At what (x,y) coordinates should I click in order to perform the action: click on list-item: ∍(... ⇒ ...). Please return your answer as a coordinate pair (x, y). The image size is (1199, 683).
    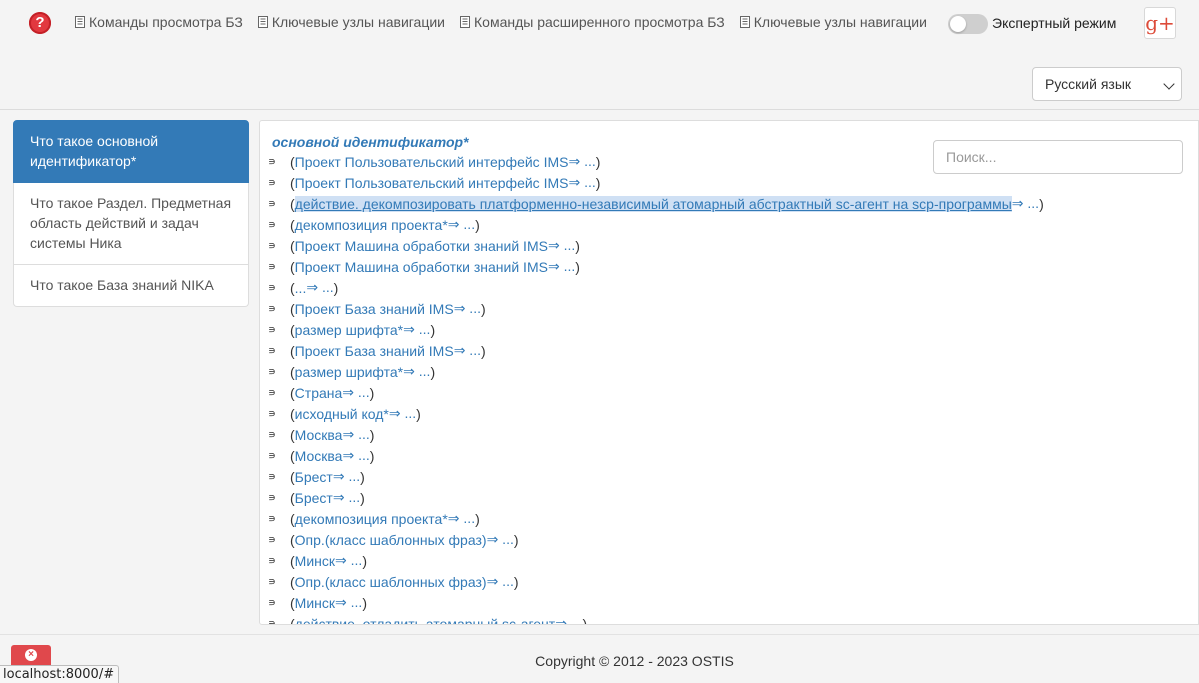
    Looking at the image, I should click on (656, 287).